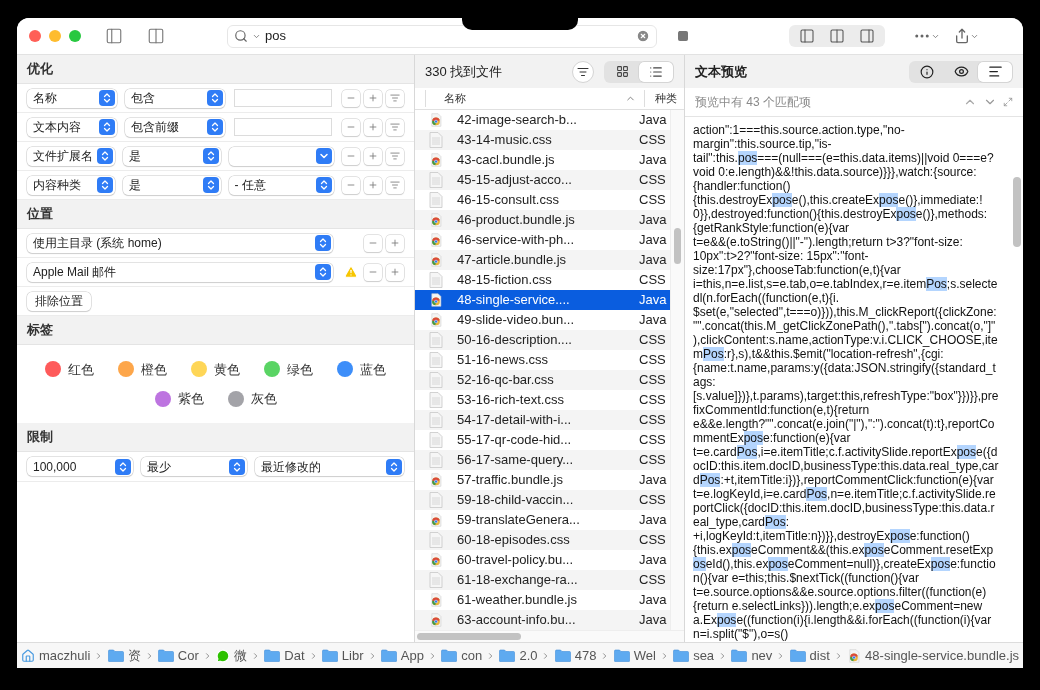  Describe the element at coordinates (809, 655) in the screenshot. I see `path-item: dist` at that location.